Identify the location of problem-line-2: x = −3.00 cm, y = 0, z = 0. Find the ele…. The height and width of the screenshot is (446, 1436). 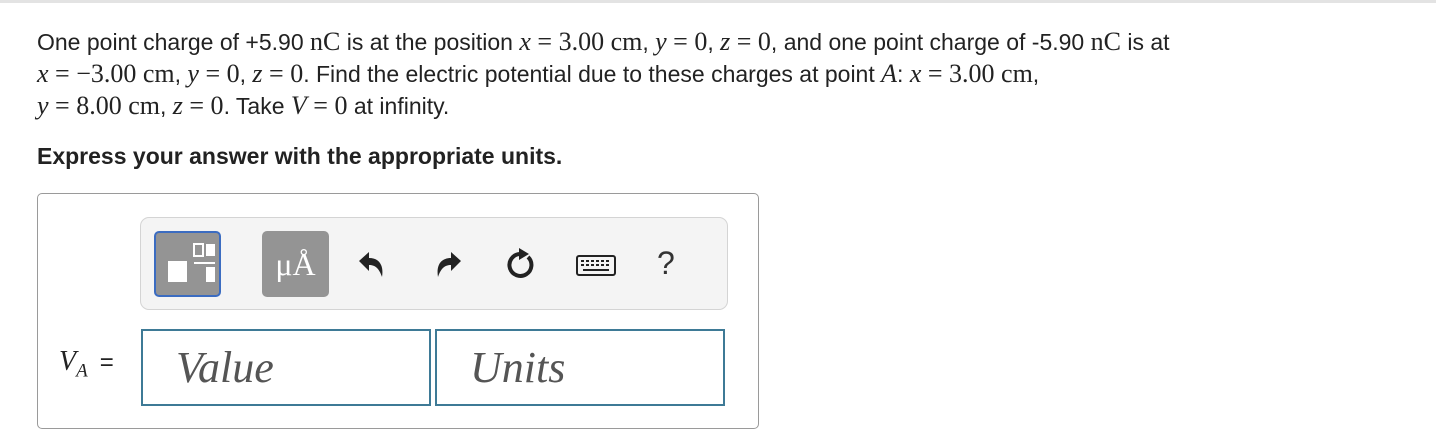
(727, 74).